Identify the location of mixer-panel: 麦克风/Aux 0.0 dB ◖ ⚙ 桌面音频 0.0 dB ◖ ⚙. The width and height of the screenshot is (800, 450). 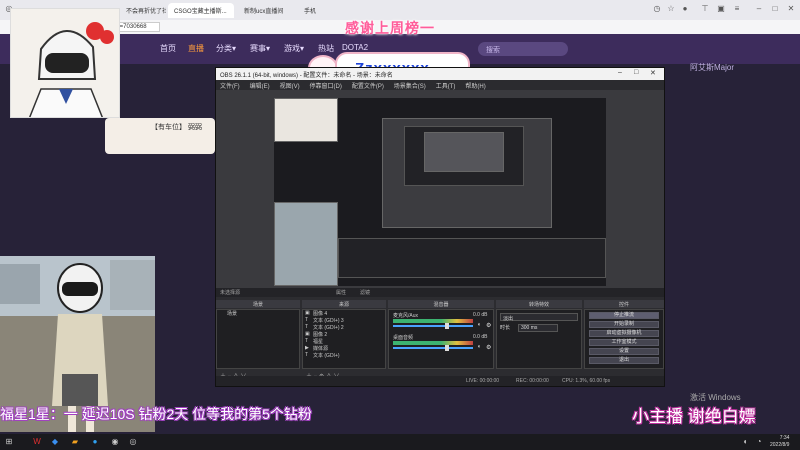
(441, 339).